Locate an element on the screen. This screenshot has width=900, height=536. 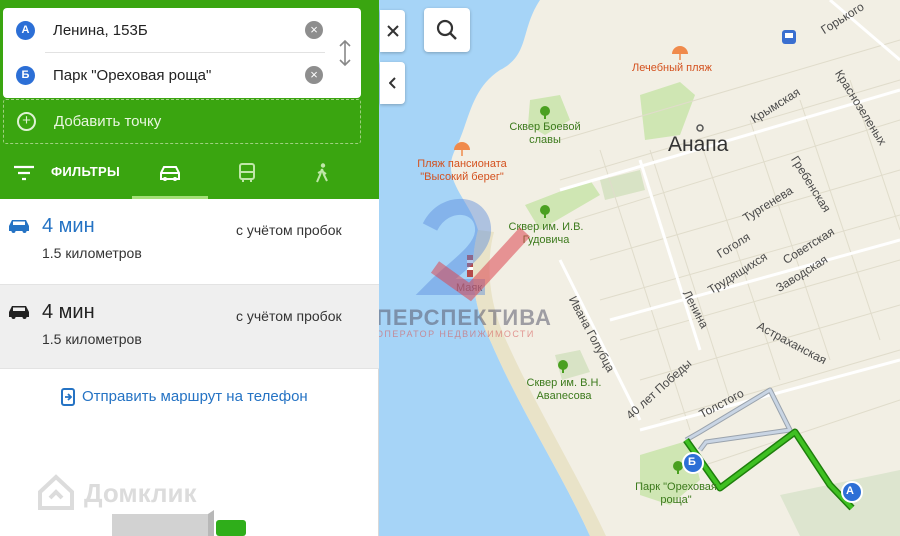
tab-walking is located at coordinates (322, 173).